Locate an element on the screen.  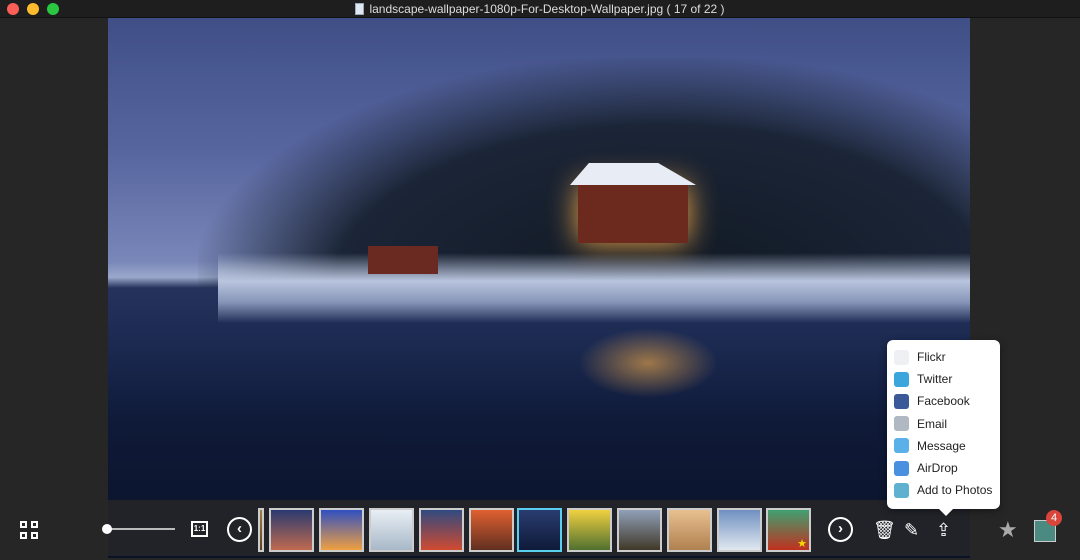
thumbnail-partial is located at coordinates (261, 530).